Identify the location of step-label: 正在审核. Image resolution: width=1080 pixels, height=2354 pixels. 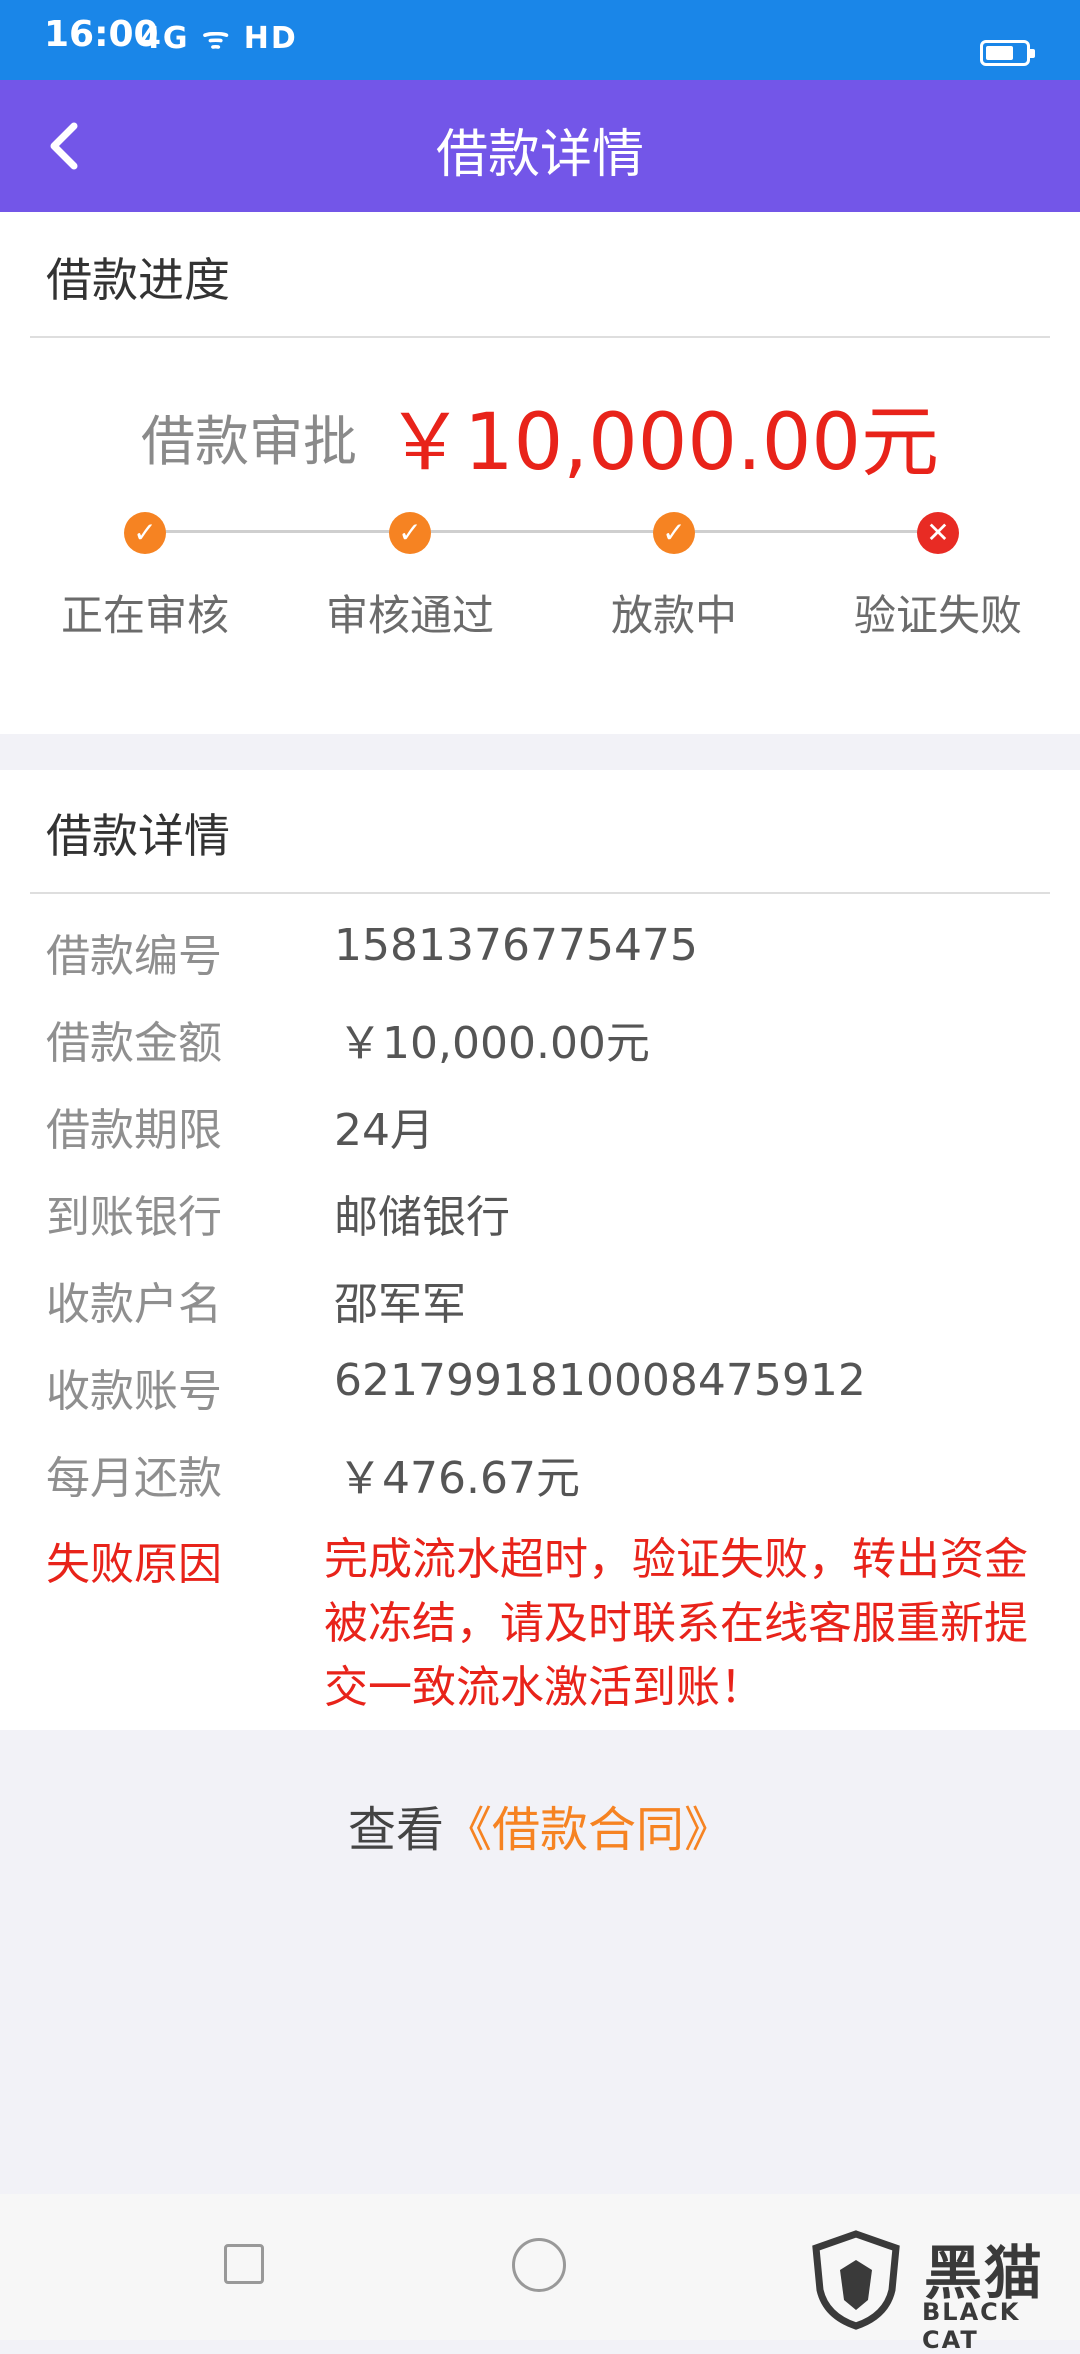
(144, 615).